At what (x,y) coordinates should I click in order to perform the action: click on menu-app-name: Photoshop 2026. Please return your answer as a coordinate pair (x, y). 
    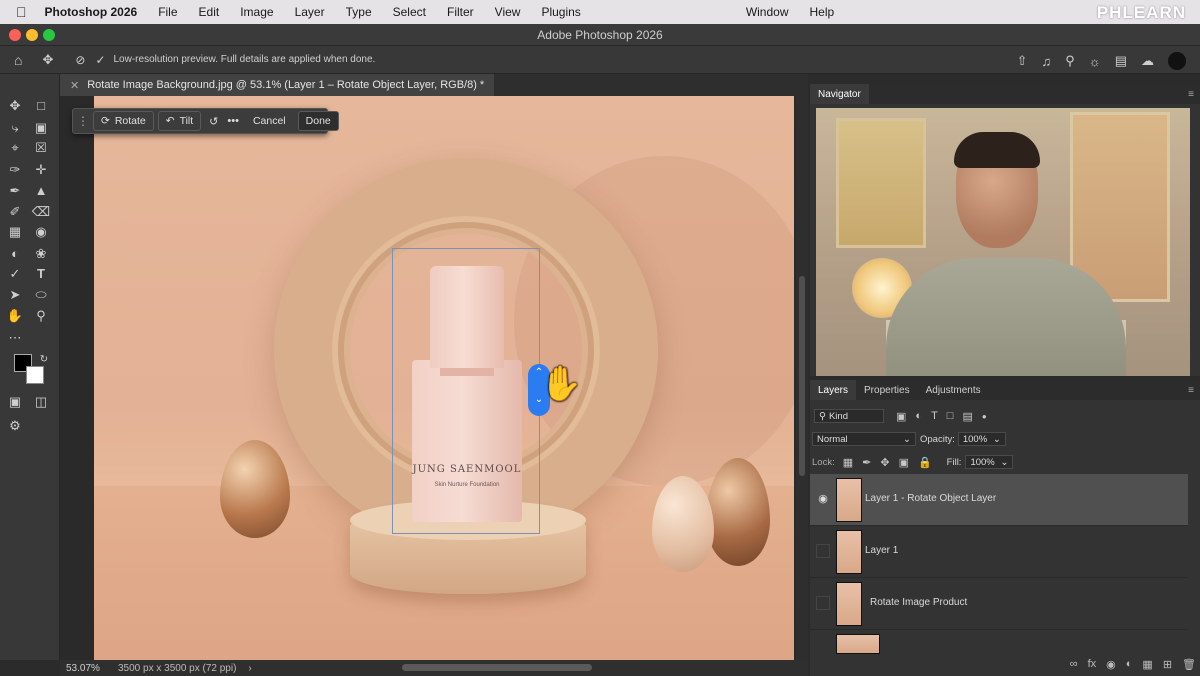
    Looking at the image, I should click on (91, 12).